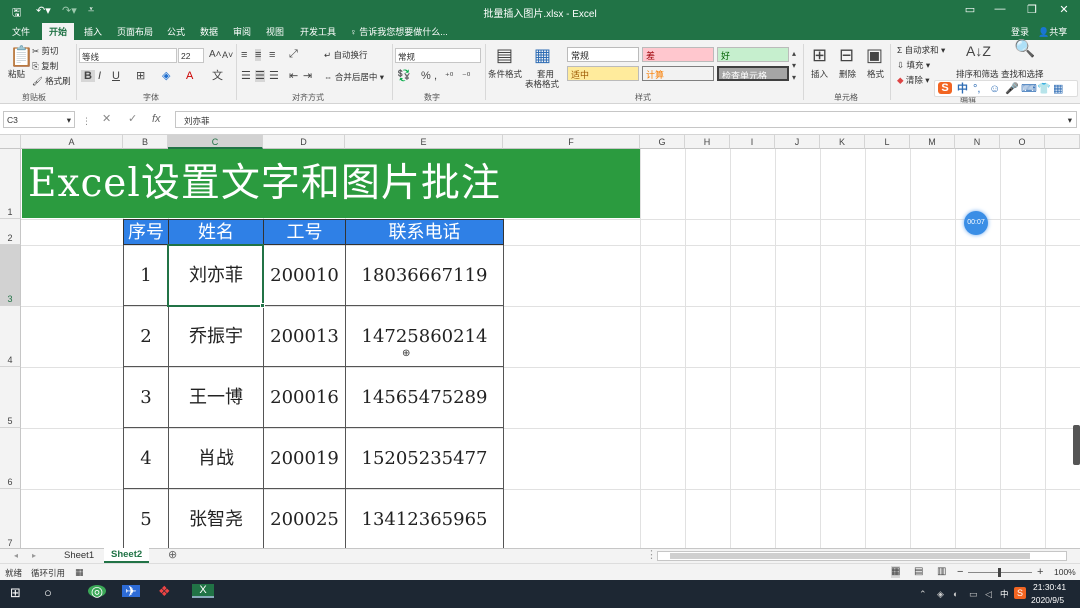  What do you see at coordinates (842, 142) in the screenshot?
I see `col-header-k: K` at bounding box center [842, 142].